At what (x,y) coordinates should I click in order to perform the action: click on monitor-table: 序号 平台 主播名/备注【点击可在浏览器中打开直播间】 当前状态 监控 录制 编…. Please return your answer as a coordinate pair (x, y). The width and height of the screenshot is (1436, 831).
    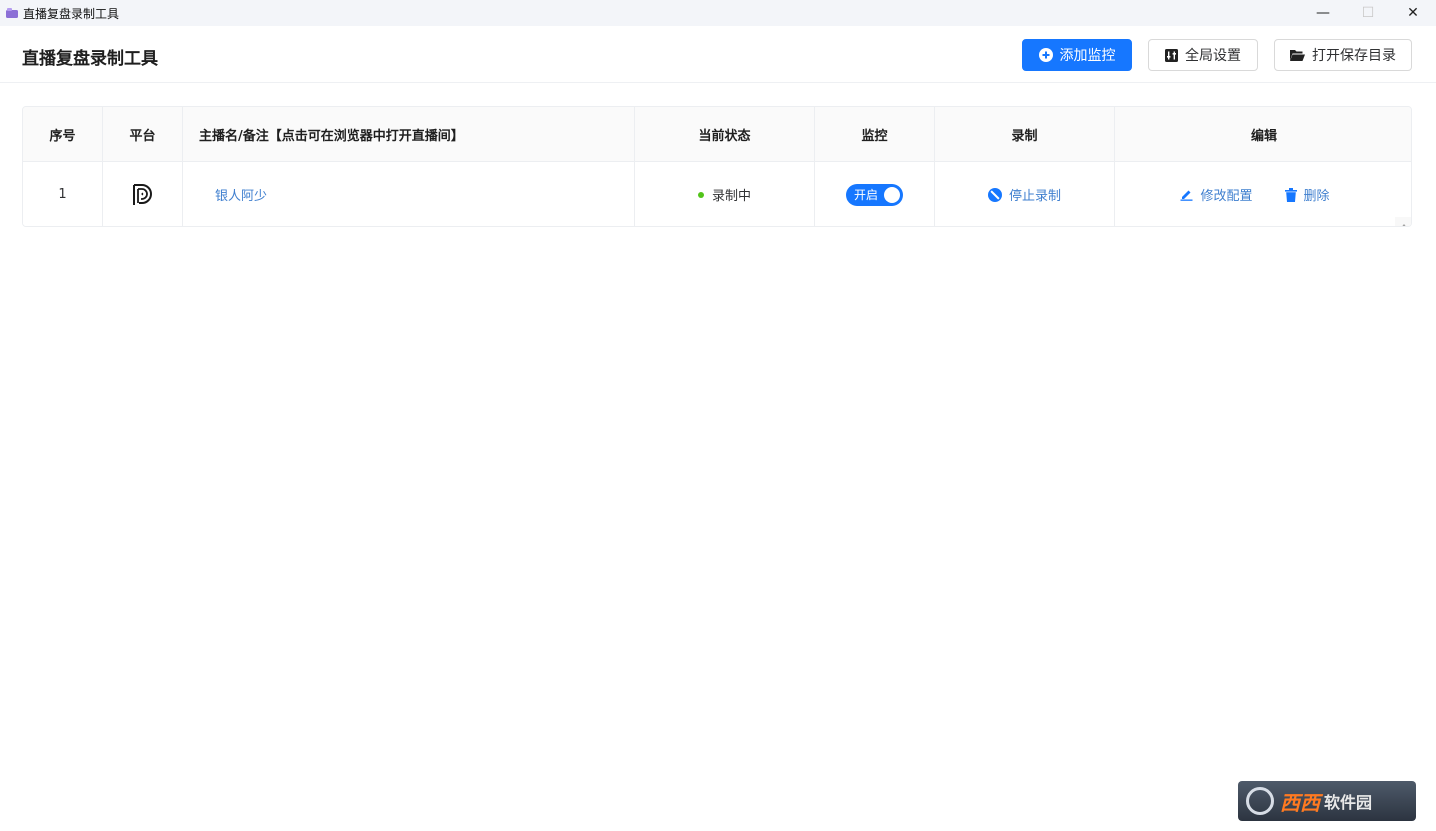
    Looking at the image, I should click on (717, 166).